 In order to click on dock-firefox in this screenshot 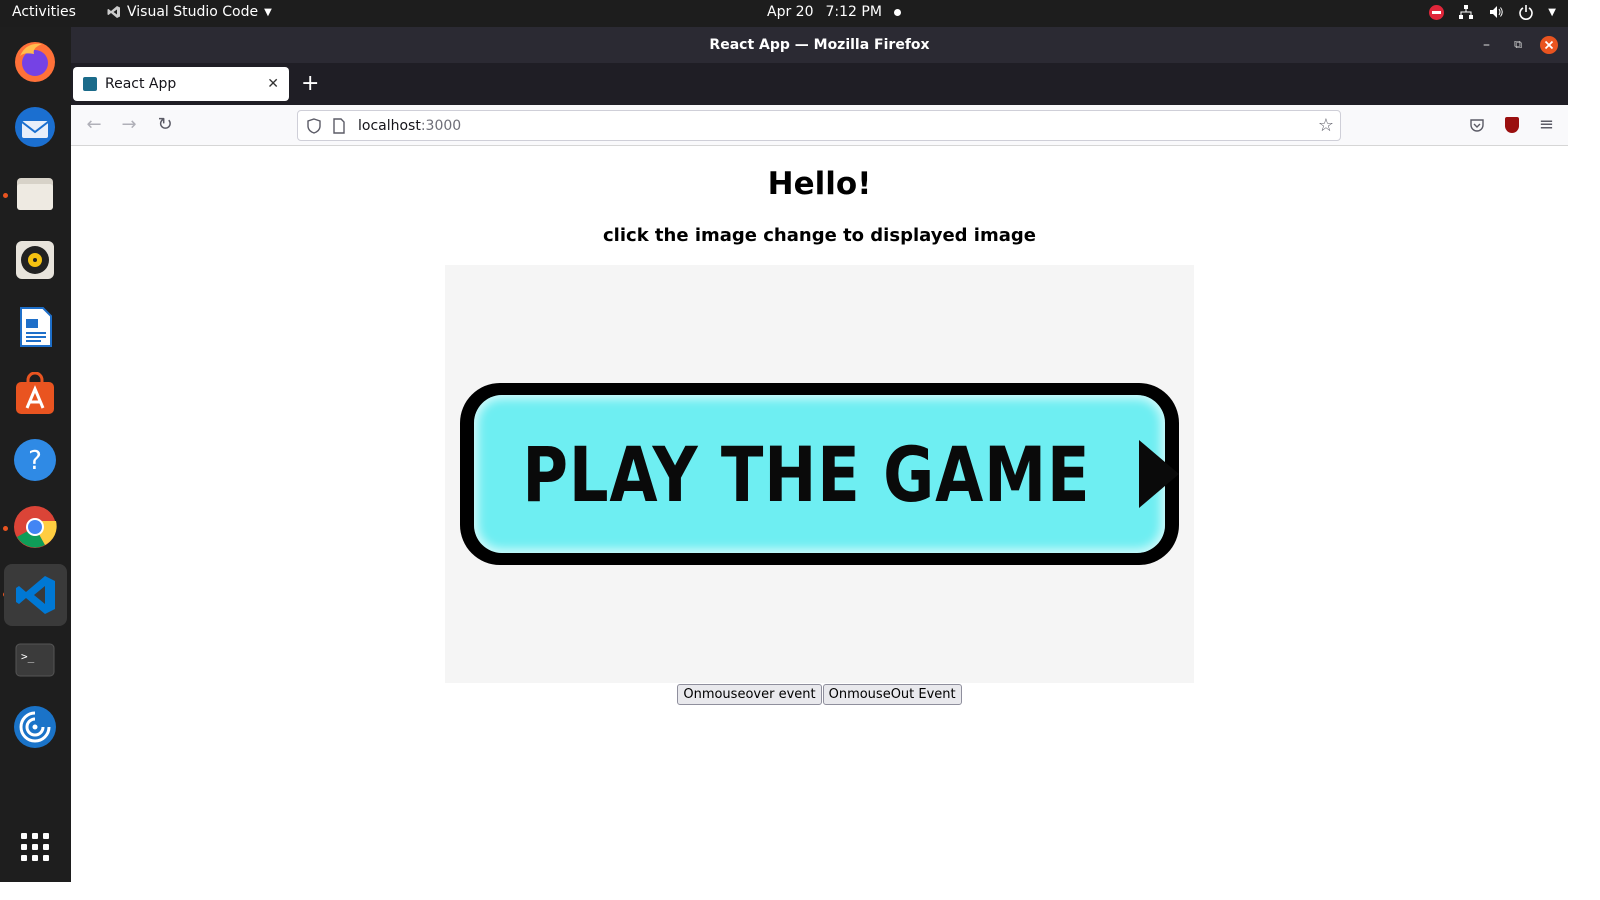, I will do `click(35, 61)`.